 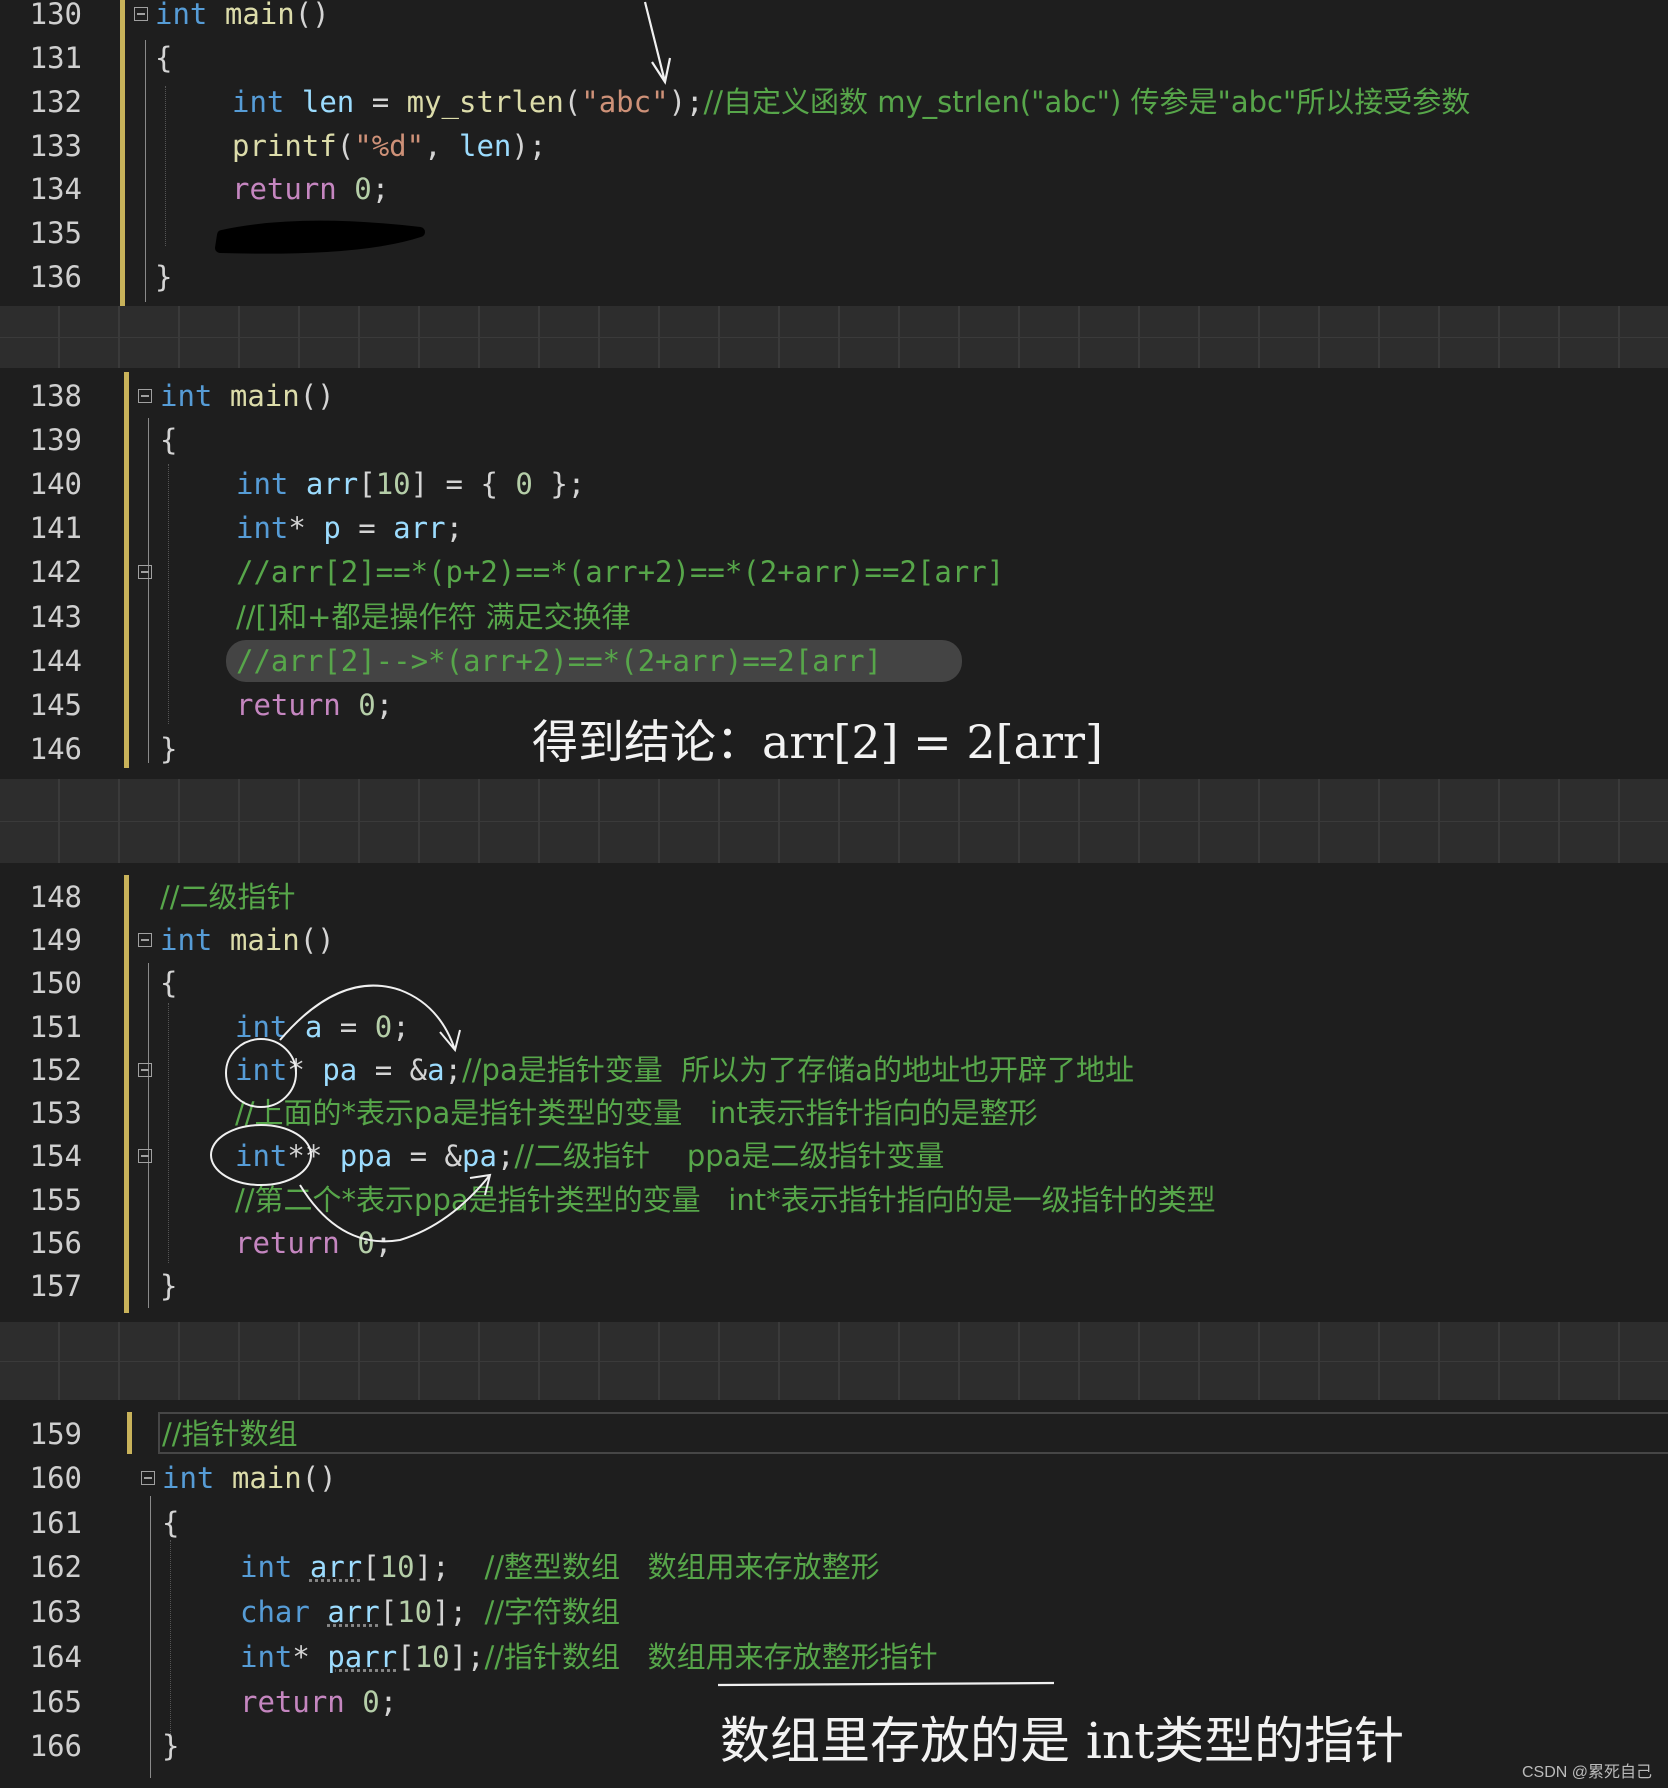 I want to click on line-number: 164, so click(x=55, y=1657).